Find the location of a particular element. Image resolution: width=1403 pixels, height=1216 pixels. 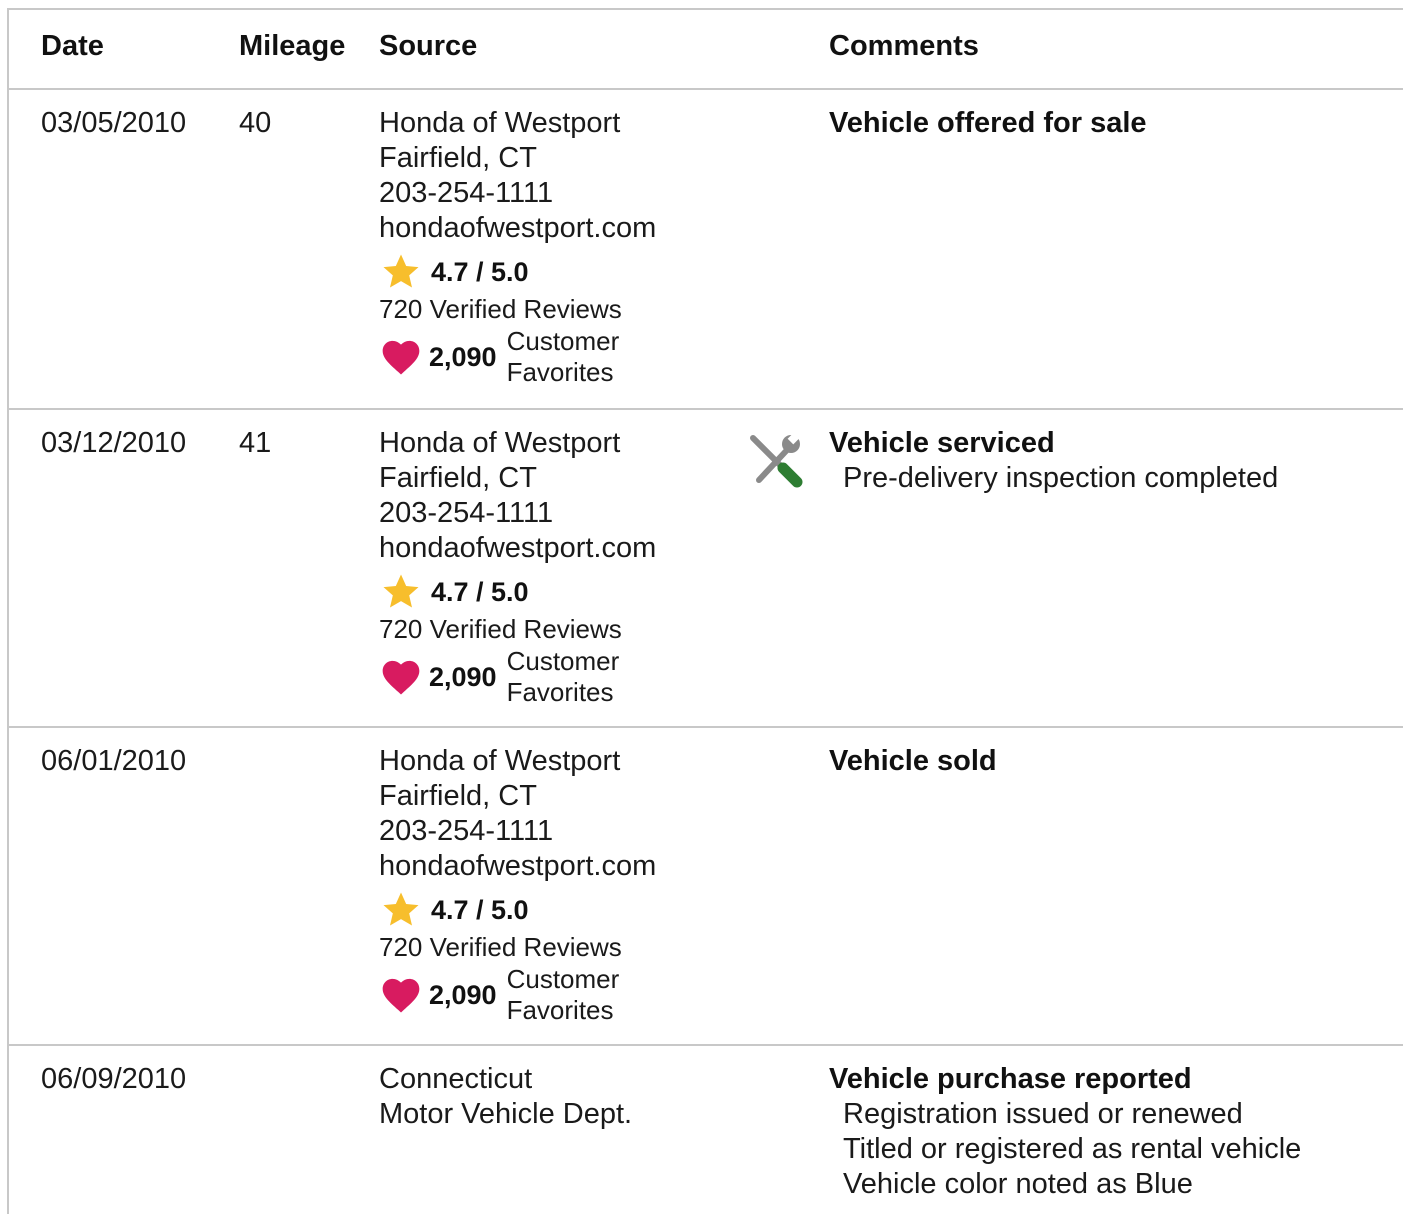

row-icon is located at coordinates (777, 464).